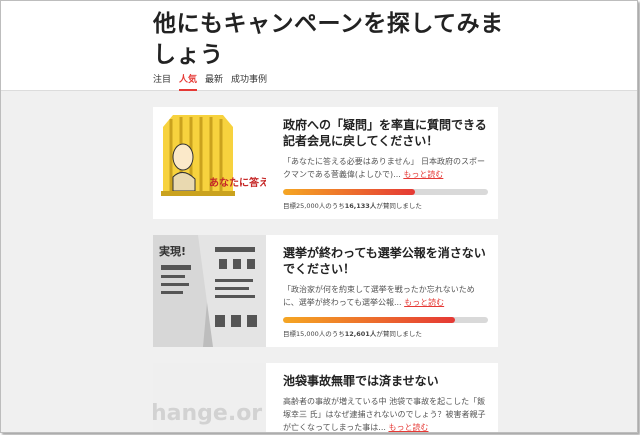 The width and height of the screenshot is (640, 435). I want to click on tab-popular: 人気, so click(188, 81).